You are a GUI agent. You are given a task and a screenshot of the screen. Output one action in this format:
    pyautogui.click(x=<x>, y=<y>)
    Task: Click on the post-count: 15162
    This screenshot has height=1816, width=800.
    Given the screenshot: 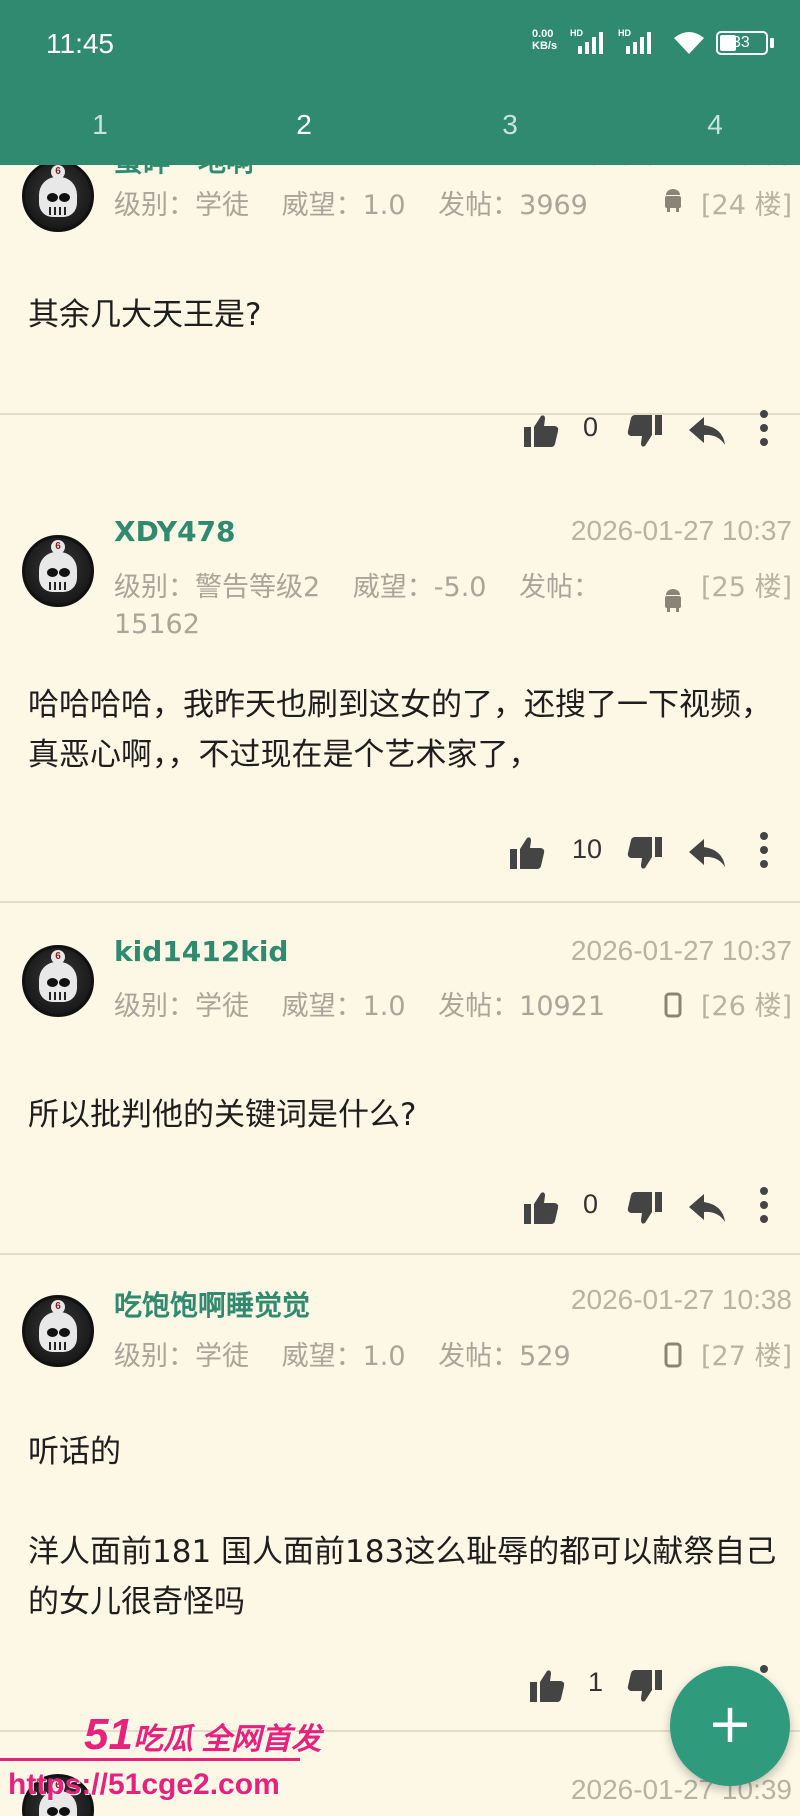 What is the action you would take?
    pyautogui.click(x=157, y=624)
    